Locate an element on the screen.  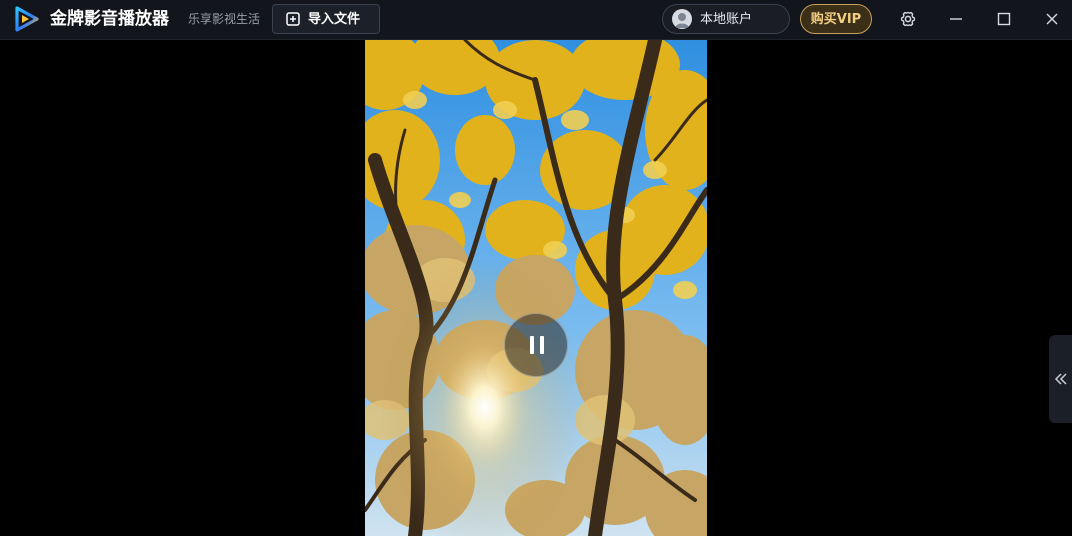
close-button is located at coordinates (1052, 19).